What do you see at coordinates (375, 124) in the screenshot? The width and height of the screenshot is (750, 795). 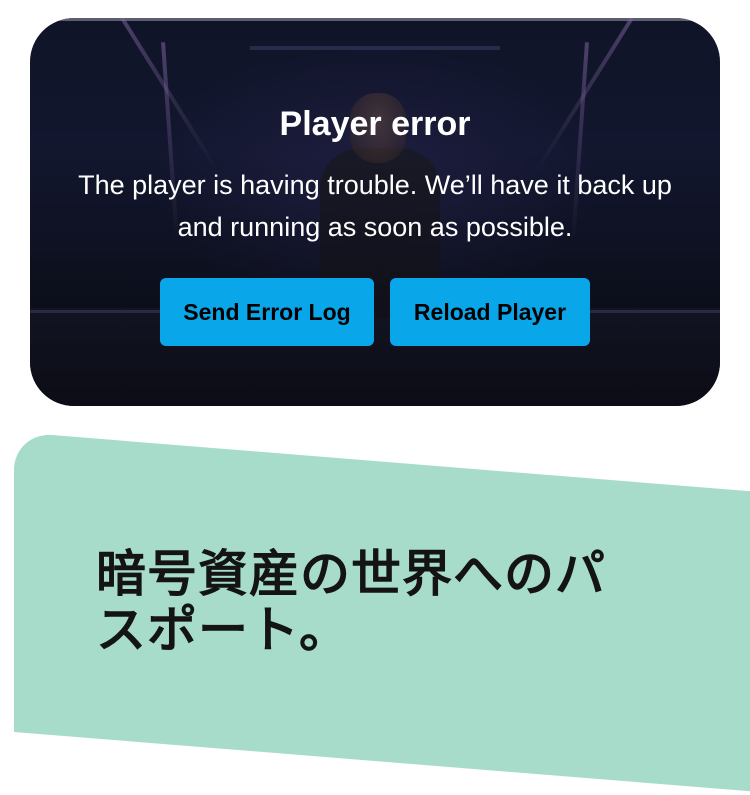 I see `error-title: Player error` at bounding box center [375, 124].